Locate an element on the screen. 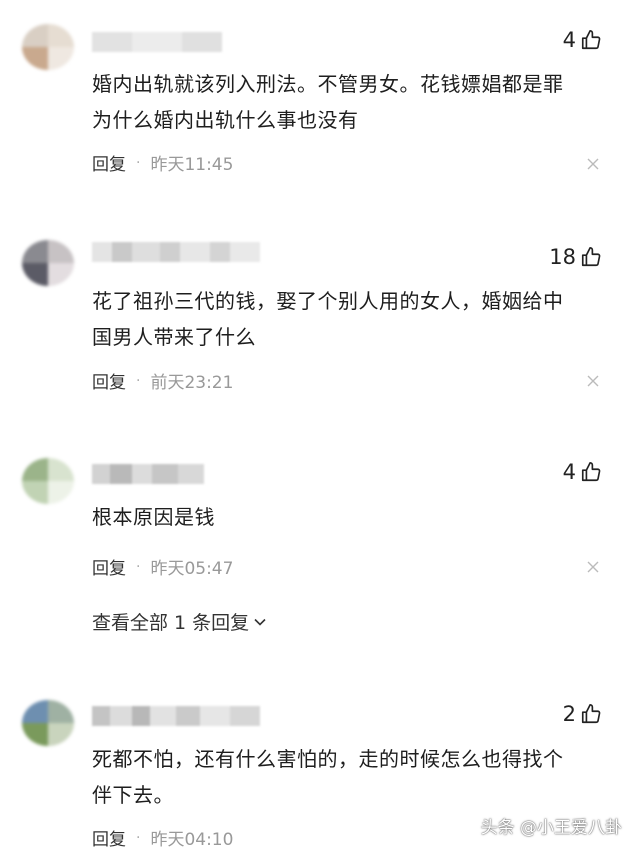 This screenshot has width=640, height=850. view-all-replies-link: 查看全部 1 条回复 is located at coordinates (179, 621).